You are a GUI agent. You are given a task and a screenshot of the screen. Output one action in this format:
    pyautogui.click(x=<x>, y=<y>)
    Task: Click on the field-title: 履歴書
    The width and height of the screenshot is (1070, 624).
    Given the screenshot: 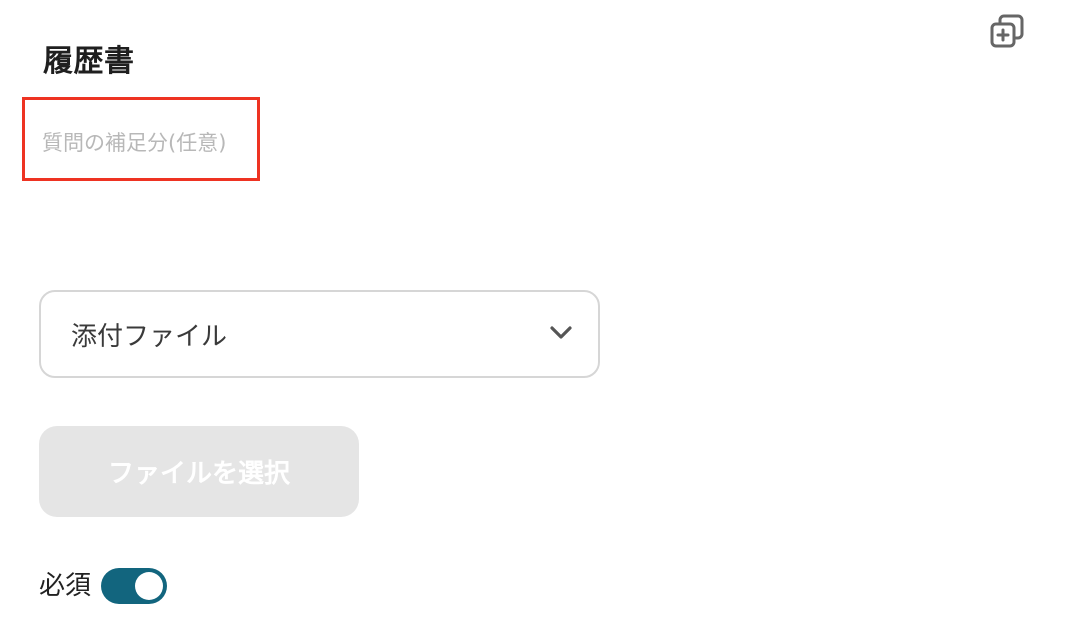 What is the action you would take?
    pyautogui.click(x=89, y=61)
    